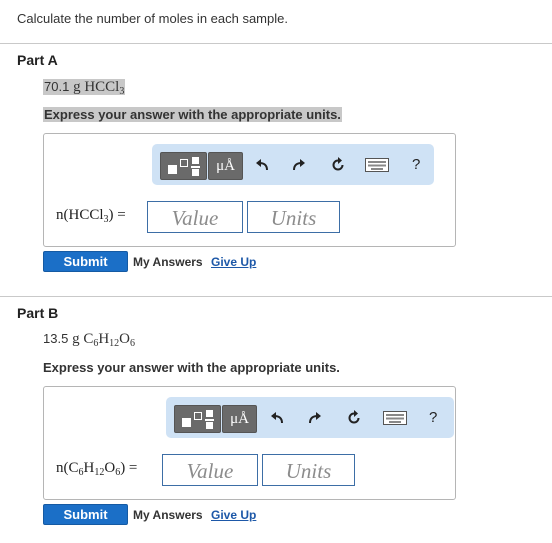 This screenshot has width=552, height=543. I want to click on part-b-answer-label: n(C6H12O6) =, so click(97, 469).